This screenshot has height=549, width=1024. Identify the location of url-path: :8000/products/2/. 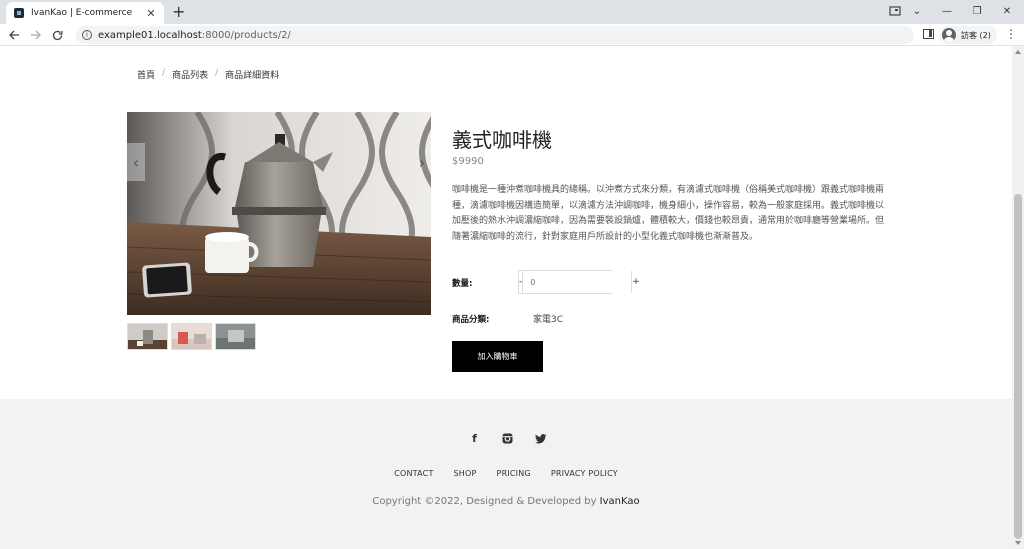
(246, 35).